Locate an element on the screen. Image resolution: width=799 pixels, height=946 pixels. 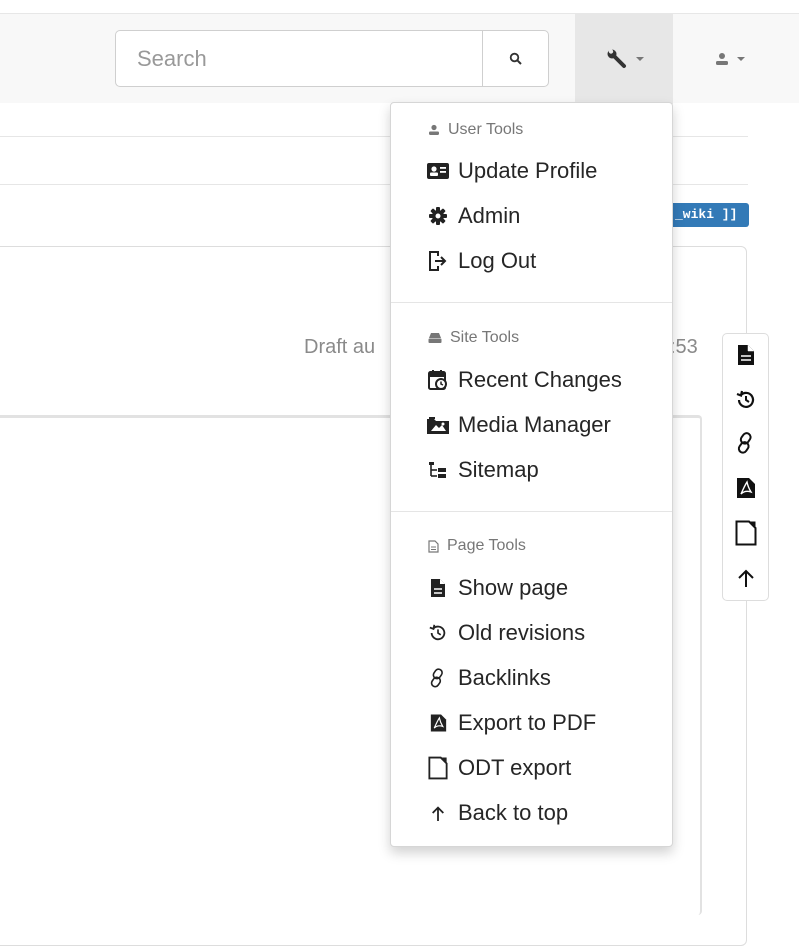
export-pdf-tool is located at coordinates (745, 488).